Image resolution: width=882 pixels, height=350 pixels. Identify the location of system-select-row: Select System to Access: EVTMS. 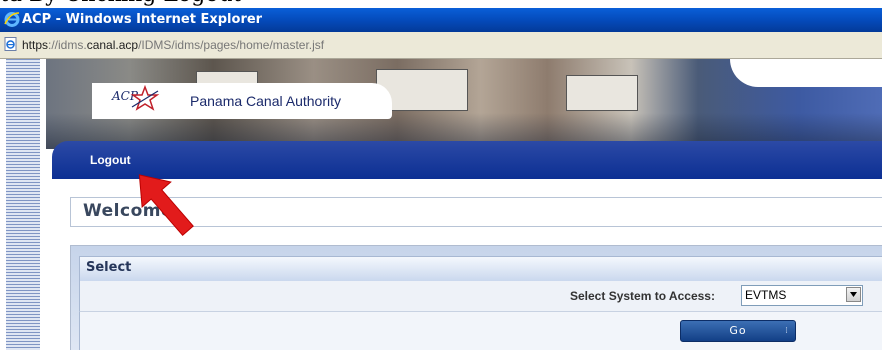
(480, 296).